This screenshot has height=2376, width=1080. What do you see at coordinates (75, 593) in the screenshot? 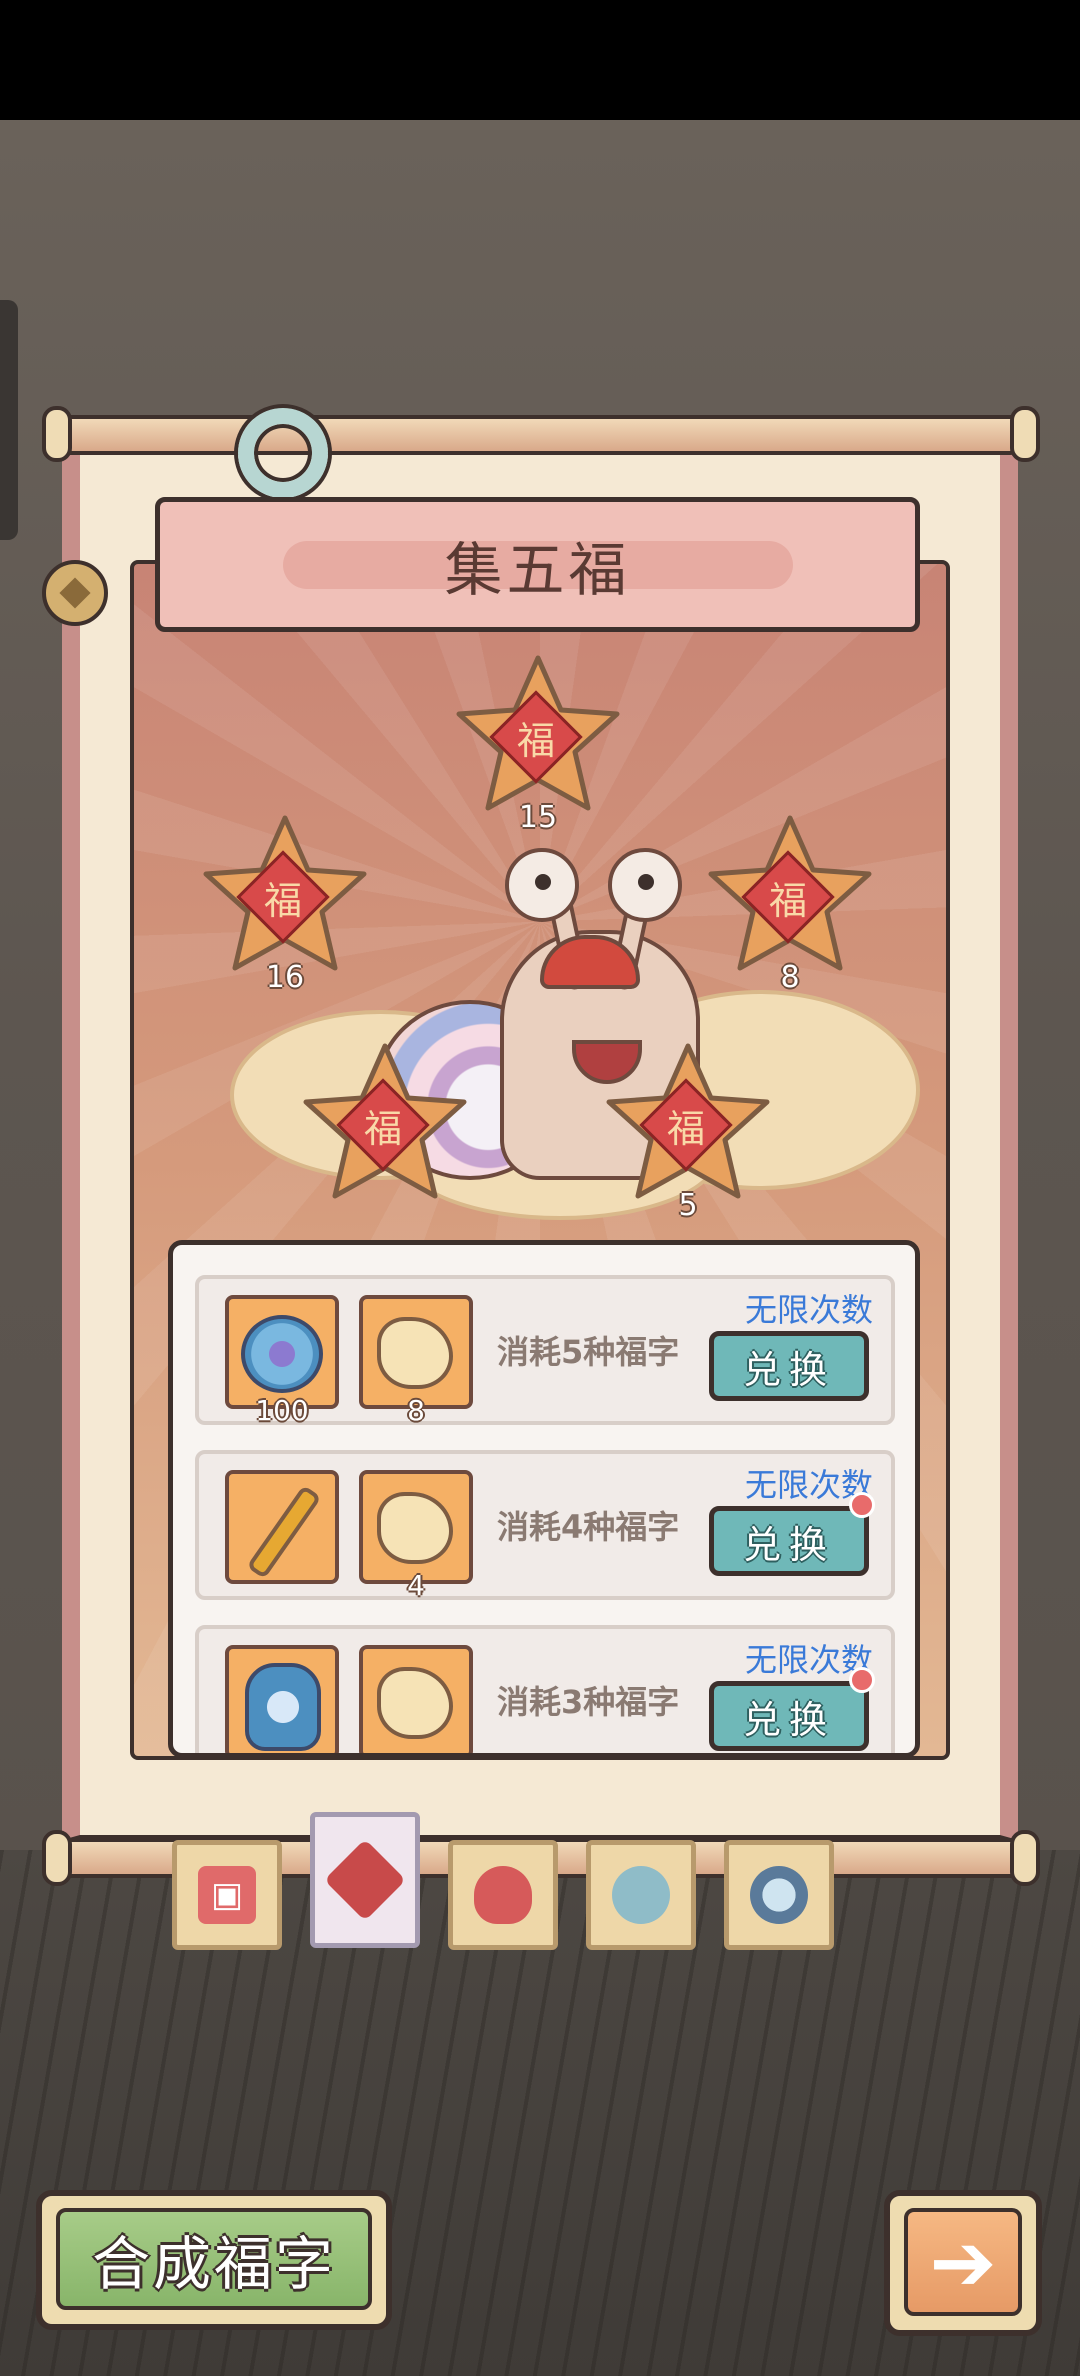
I see `coin-charm-icon` at bounding box center [75, 593].